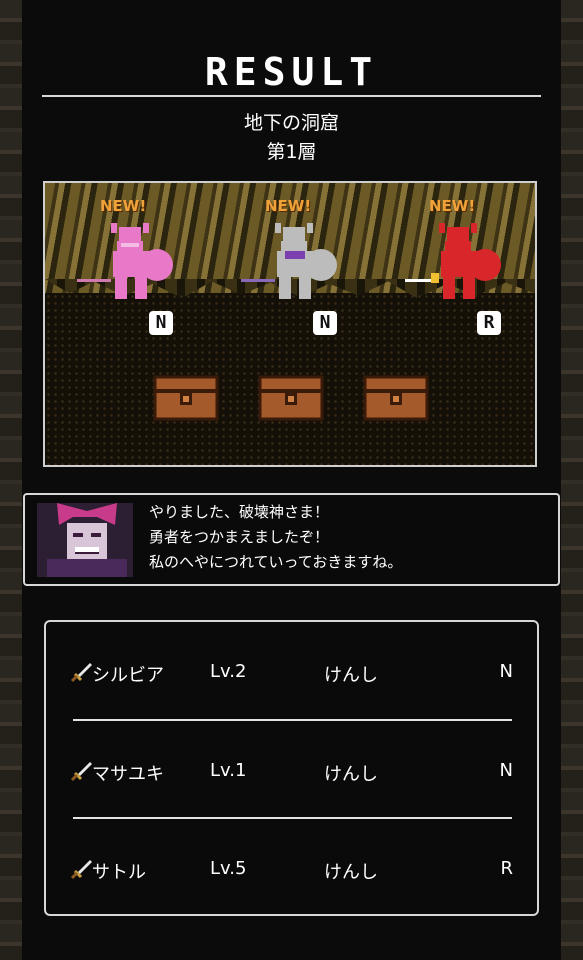  What do you see at coordinates (291, 152) in the screenshot?
I see `floor-label: 第1層` at bounding box center [291, 152].